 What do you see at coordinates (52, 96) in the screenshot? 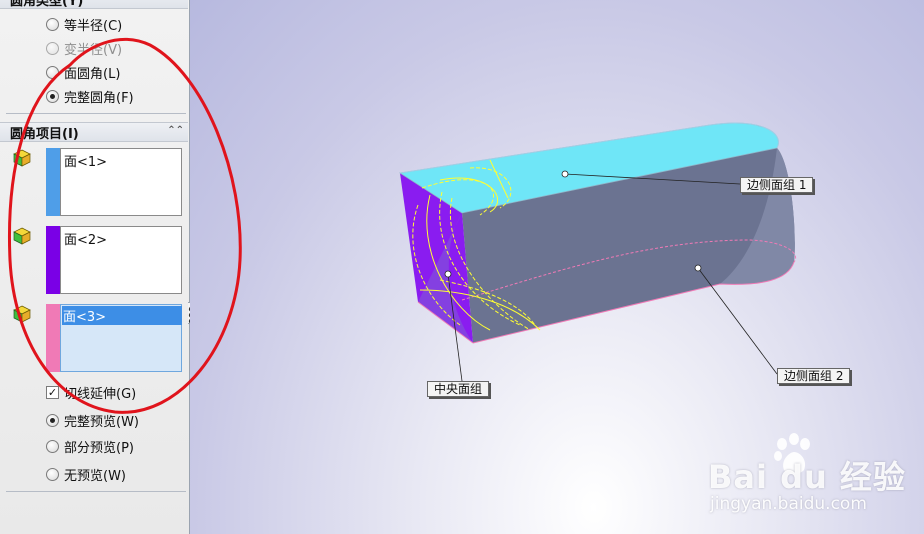
I see `radio-full-round-fillet` at bounding box center [52, 96].